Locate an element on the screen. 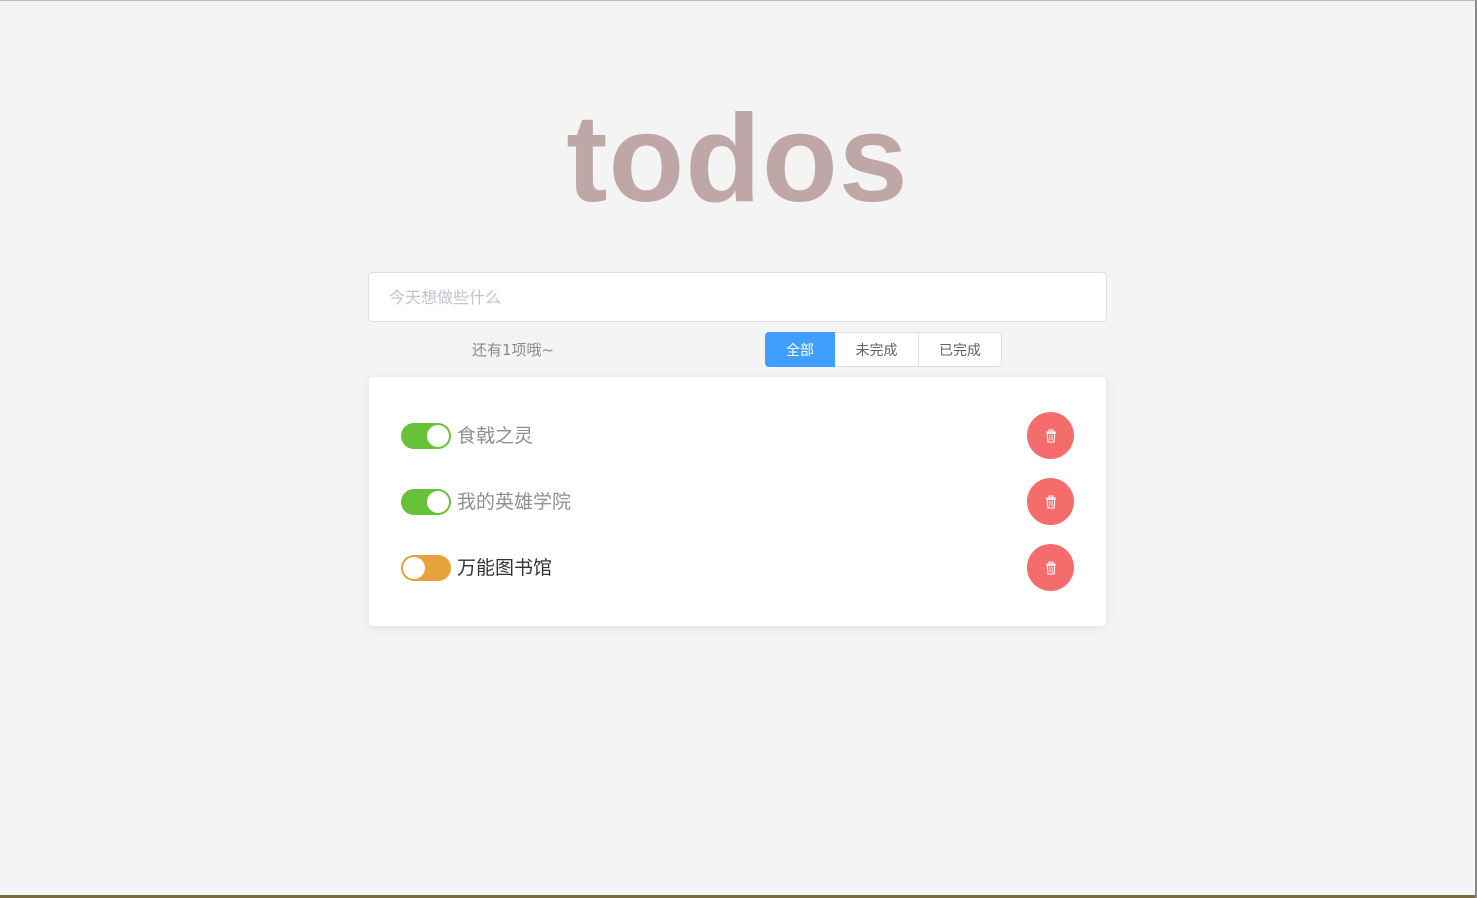  app-title: todos is located at coordinates (737, 159).